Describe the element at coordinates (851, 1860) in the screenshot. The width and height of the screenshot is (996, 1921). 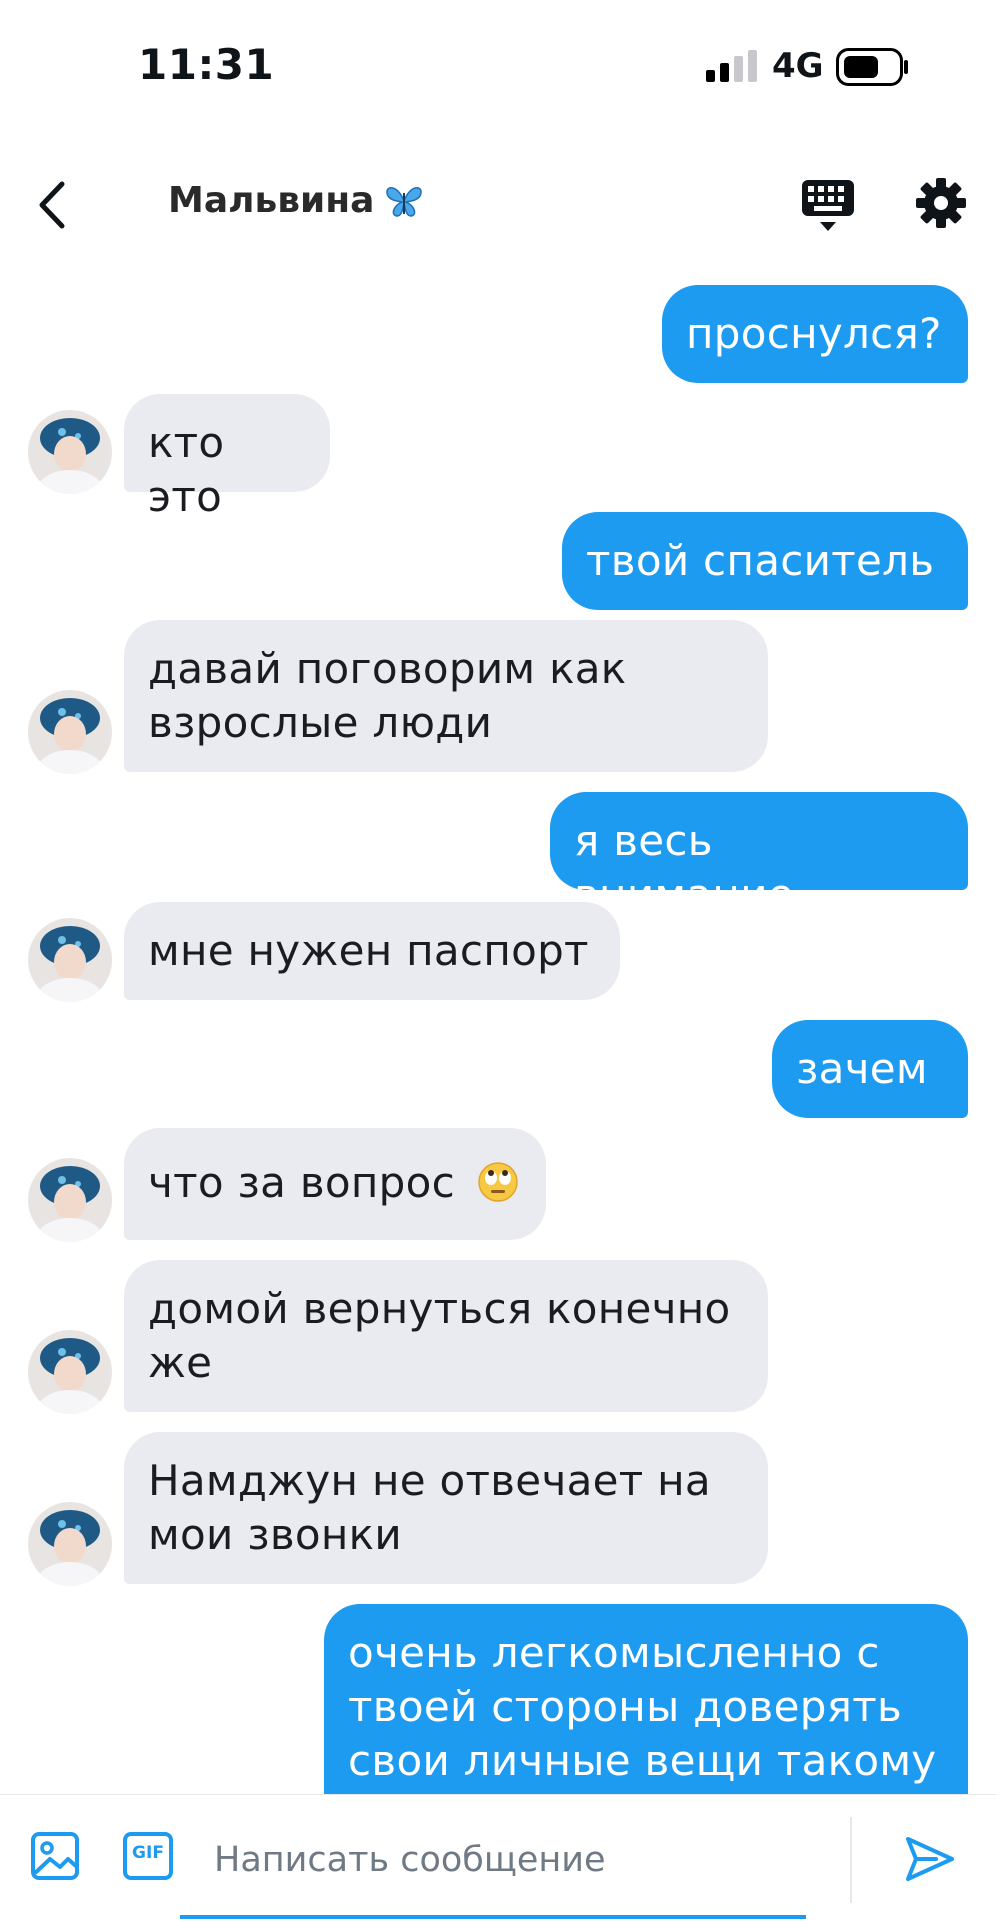
I see `composer-divider` at that location.